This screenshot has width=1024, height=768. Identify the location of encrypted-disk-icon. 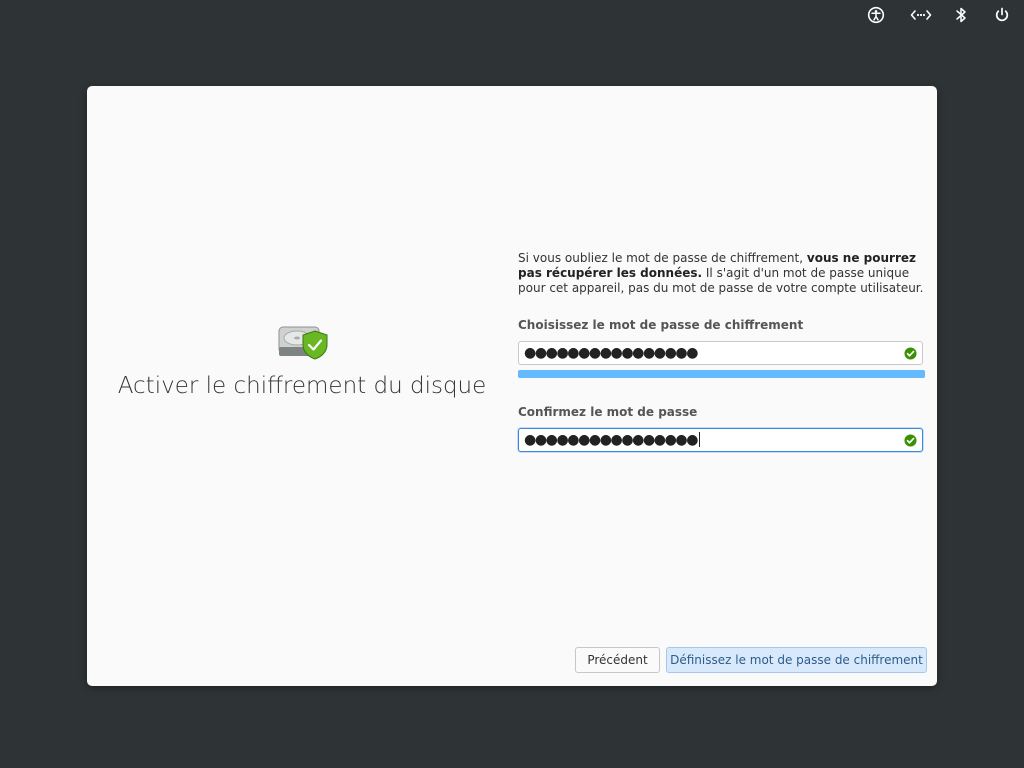
(304, 342).